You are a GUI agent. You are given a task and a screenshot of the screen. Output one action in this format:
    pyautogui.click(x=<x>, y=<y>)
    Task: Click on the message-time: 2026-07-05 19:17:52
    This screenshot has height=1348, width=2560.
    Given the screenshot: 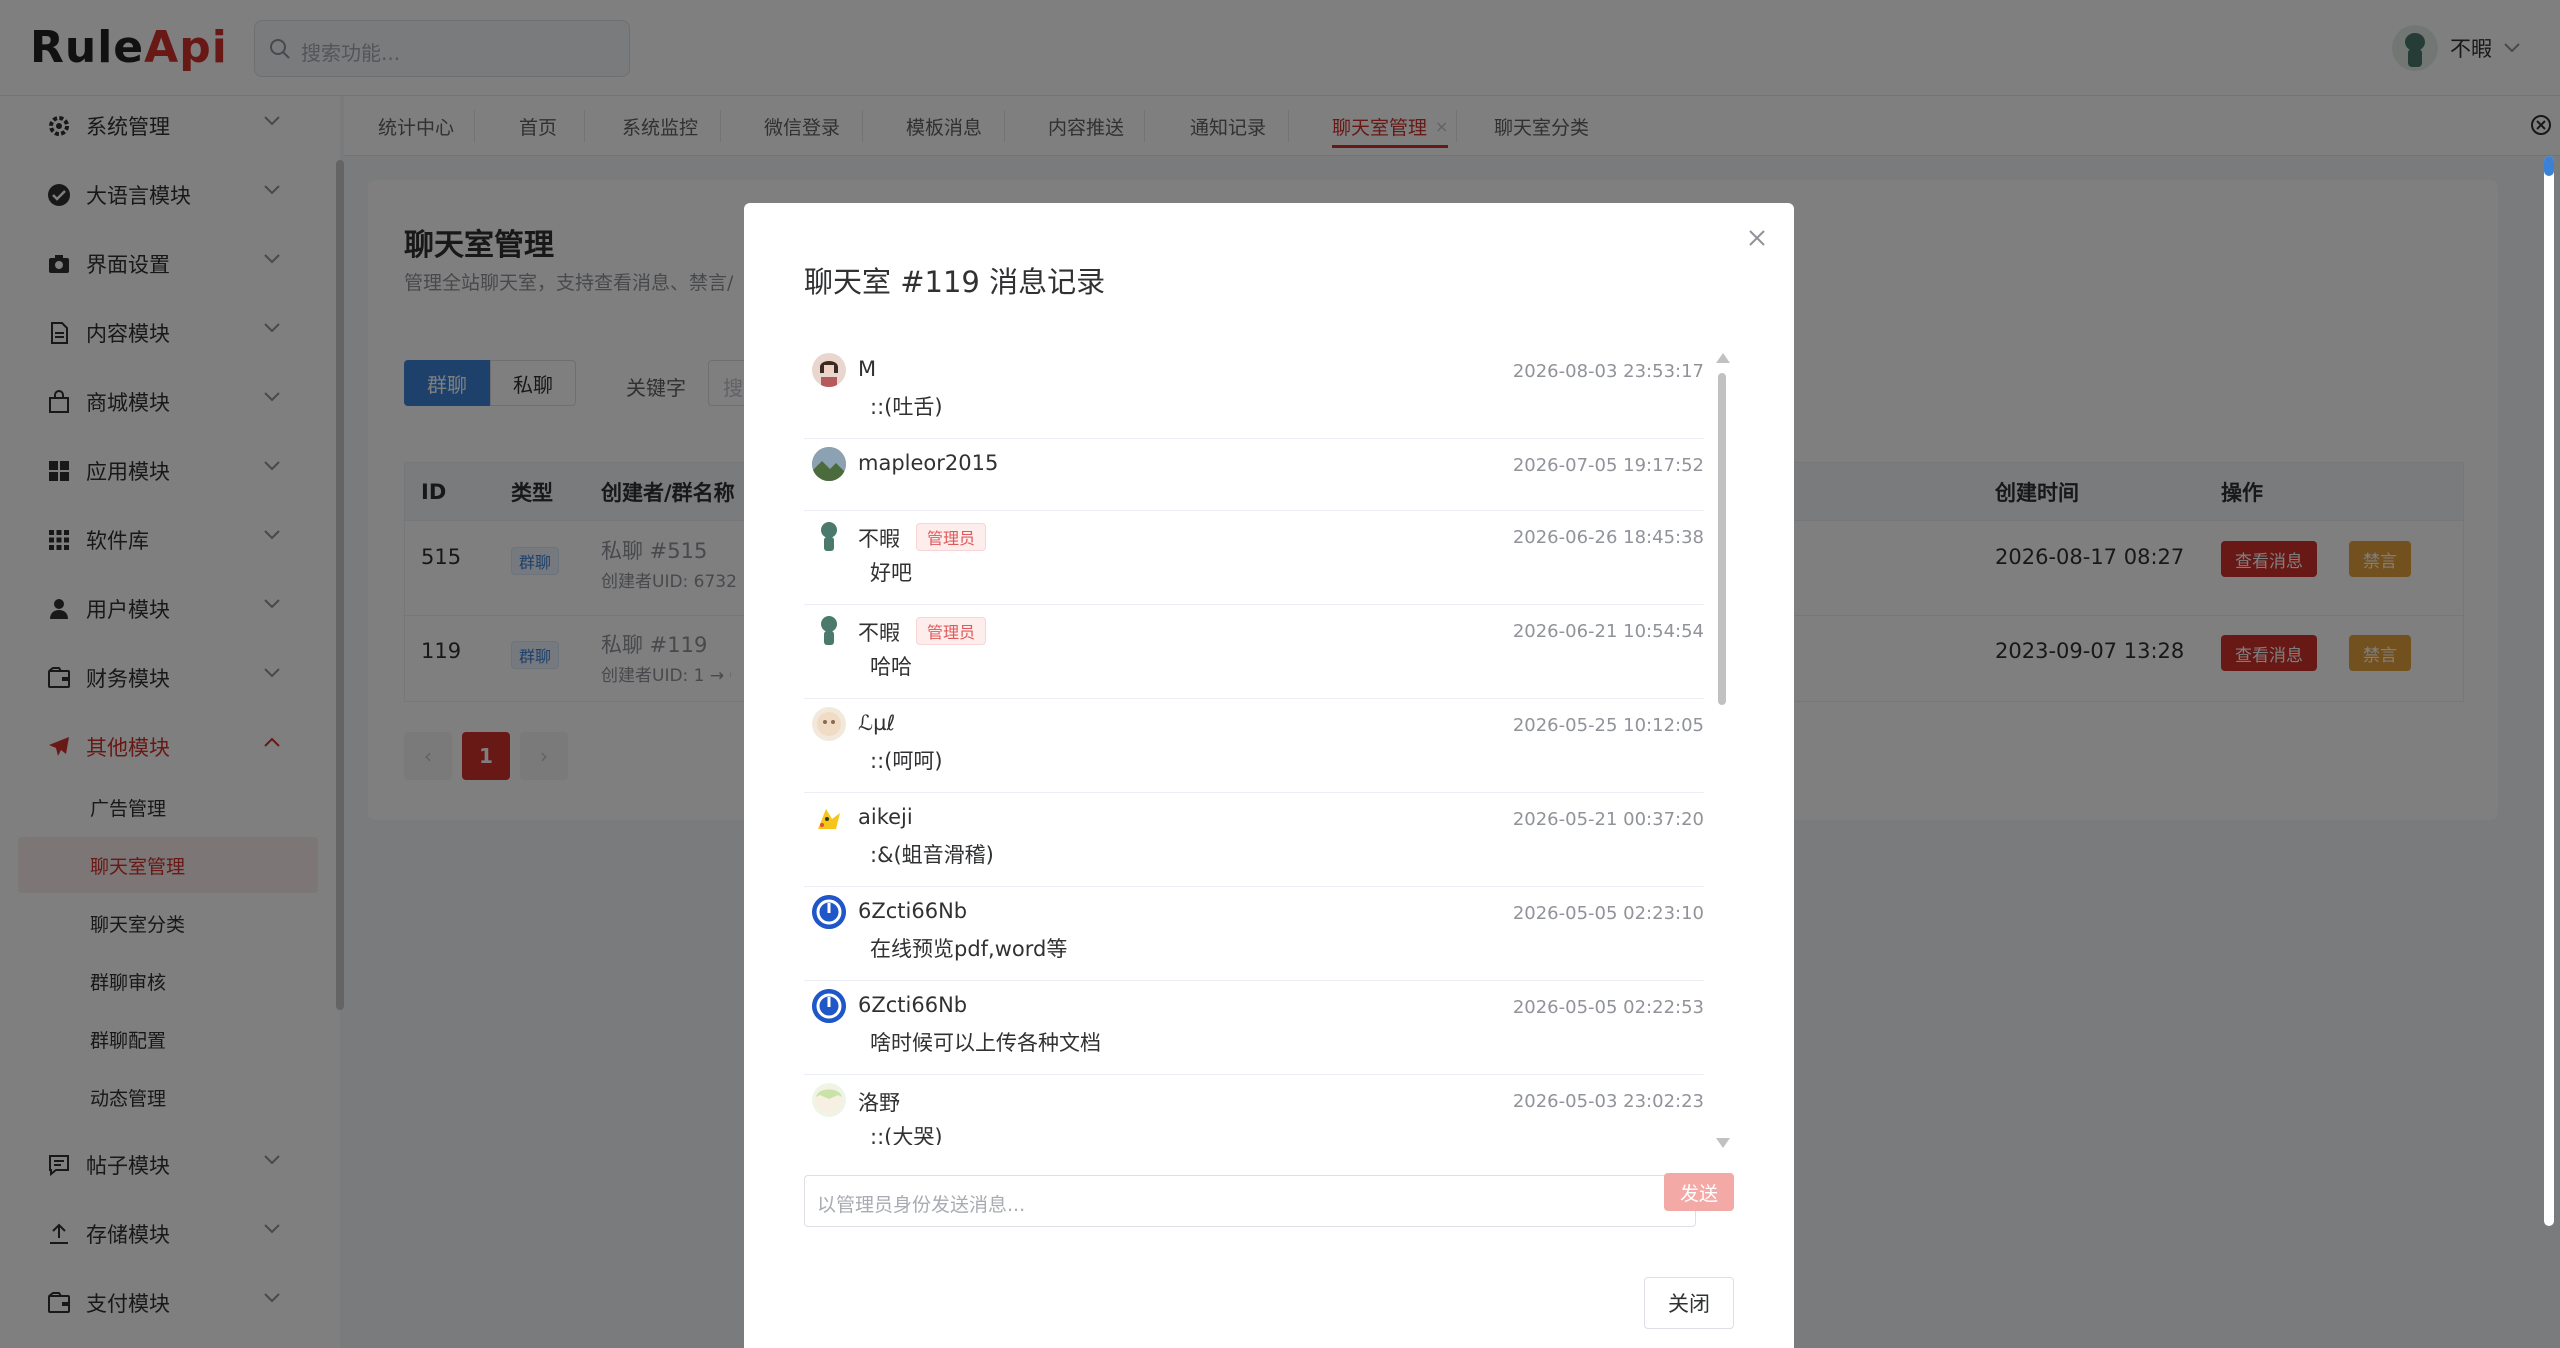 What is the action you would take?
    pyautogui.click(x=1608, y=465)
    